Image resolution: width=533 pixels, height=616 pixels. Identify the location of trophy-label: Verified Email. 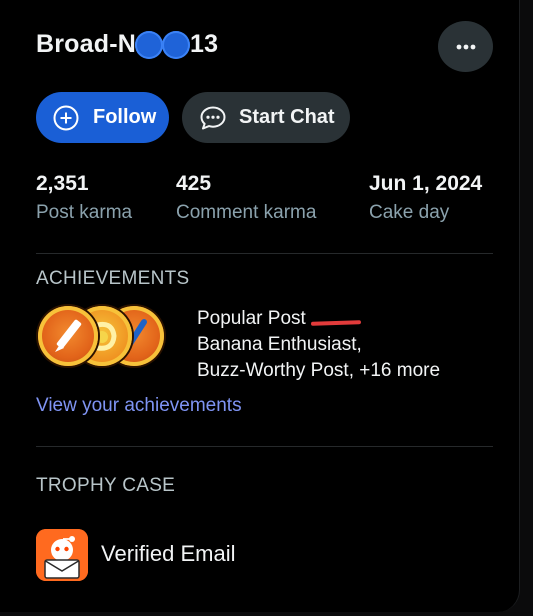
(168, 553).